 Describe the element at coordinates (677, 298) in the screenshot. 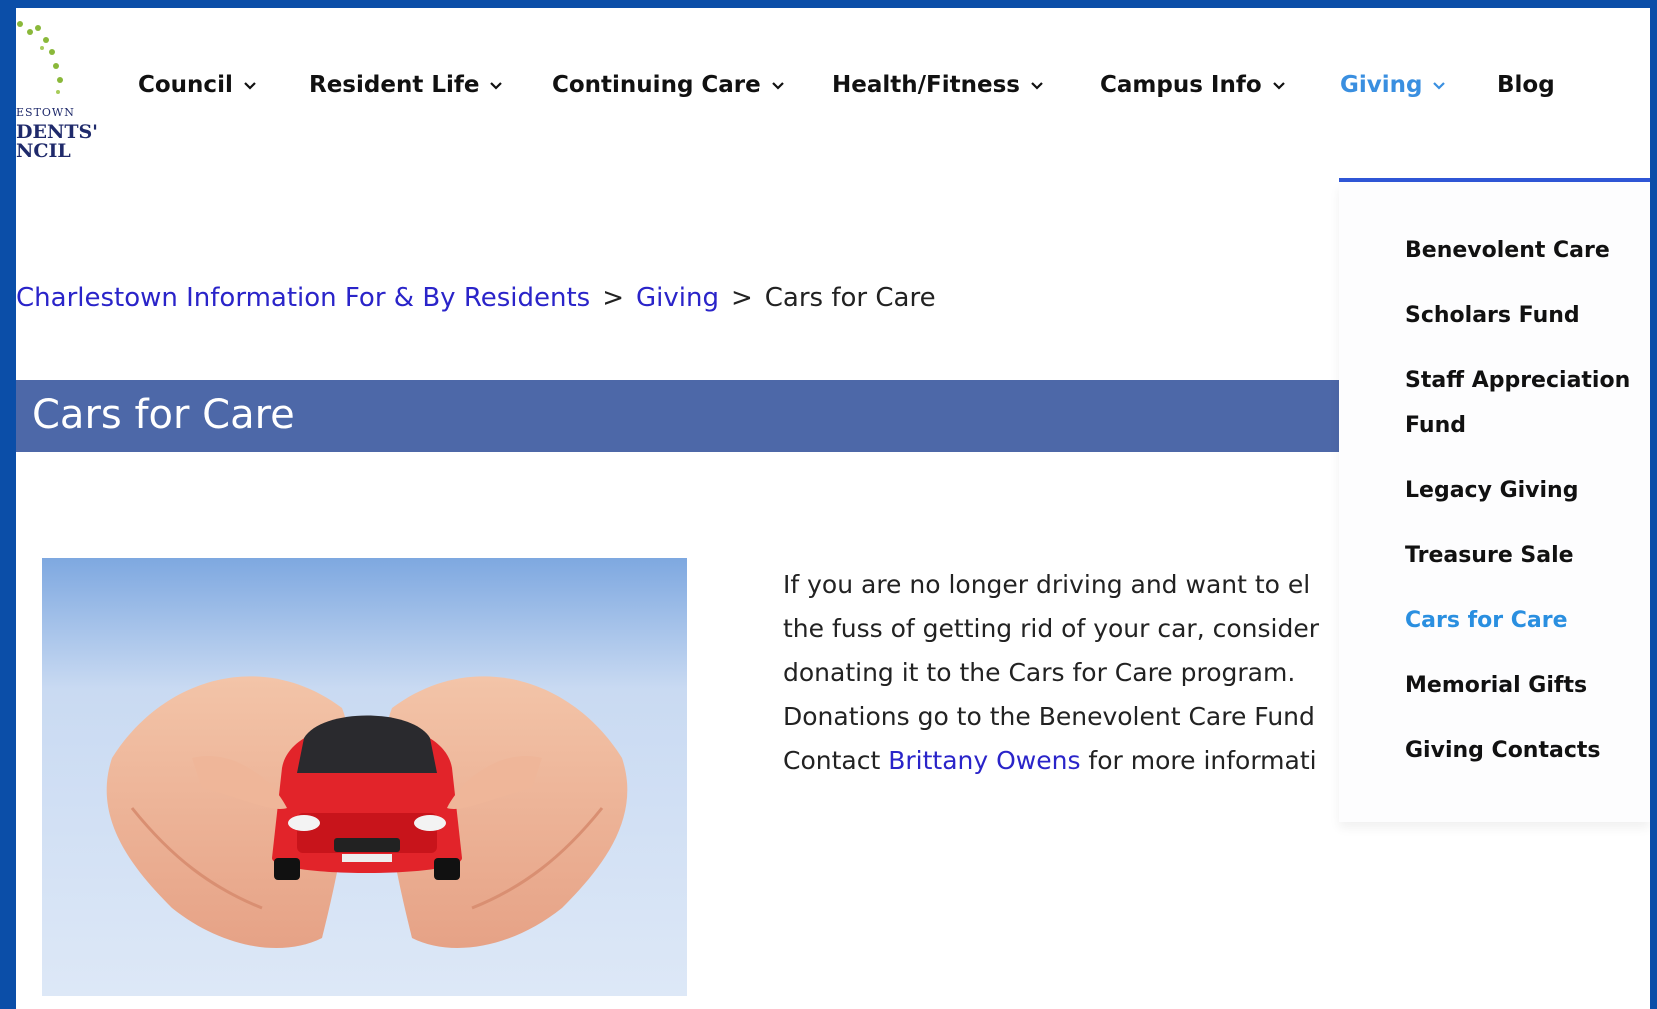

I see `breadcrumb-giving-link: Giving` at that location.